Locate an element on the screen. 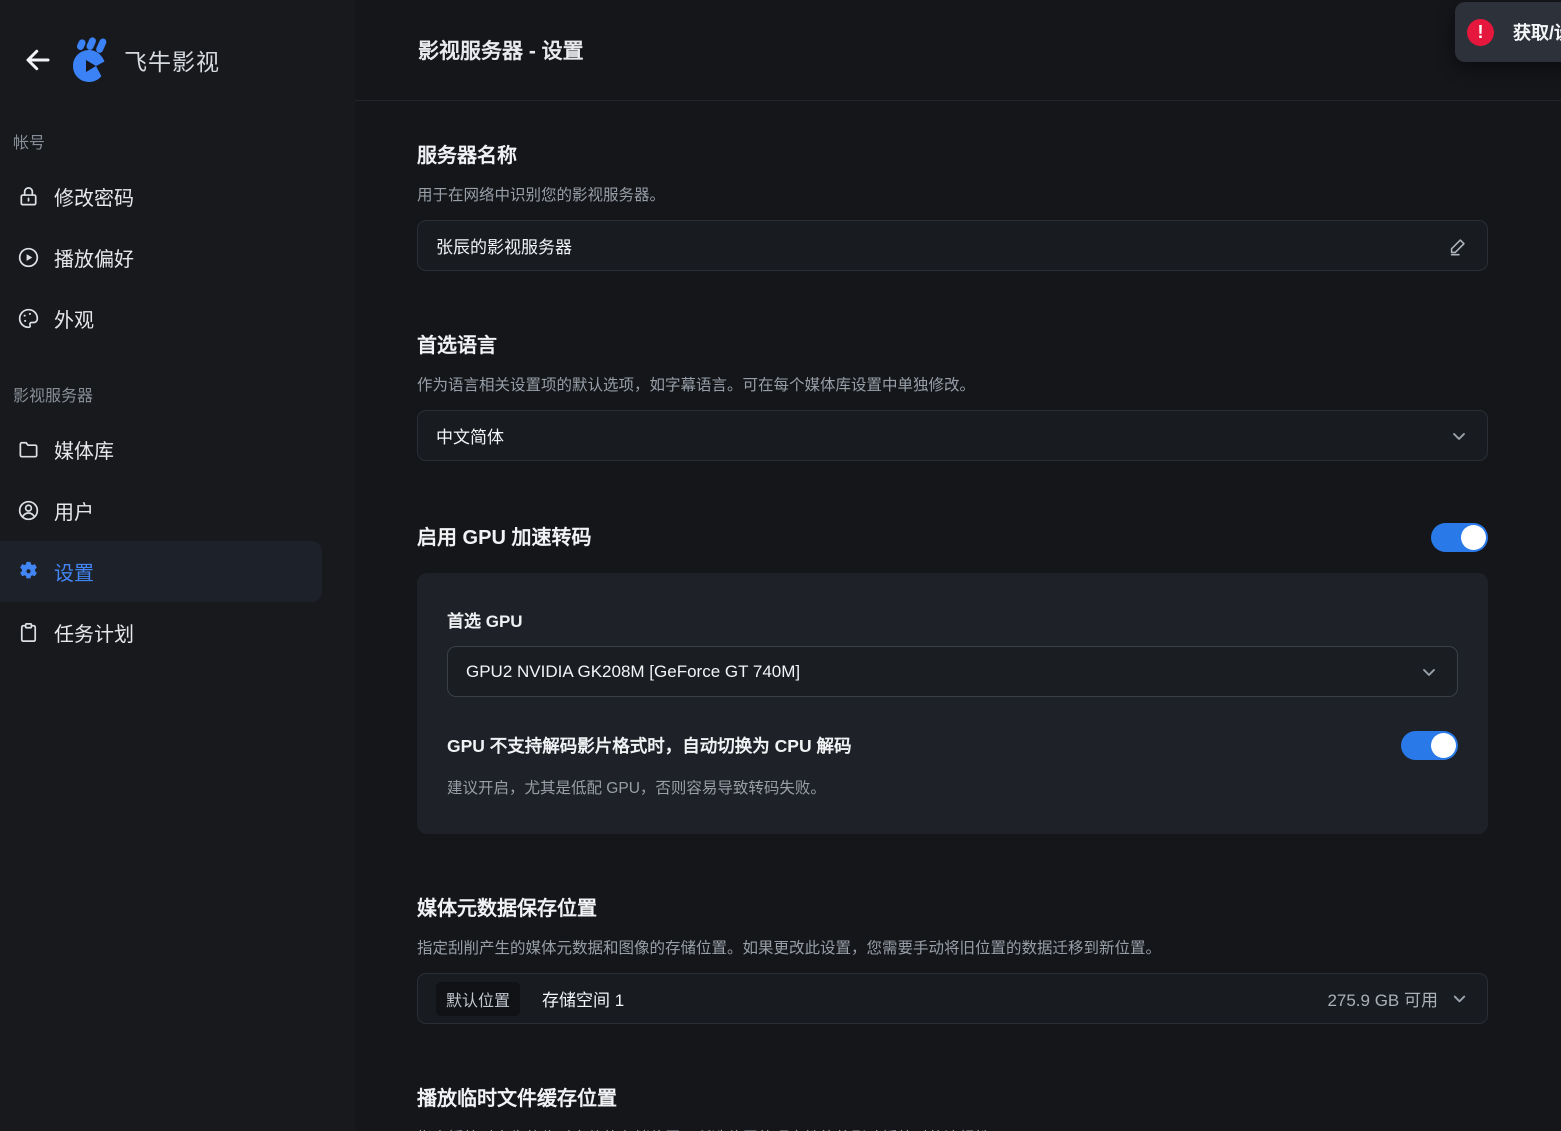  sidebar-item-users: 用户 is located at coordinates (161, 510).